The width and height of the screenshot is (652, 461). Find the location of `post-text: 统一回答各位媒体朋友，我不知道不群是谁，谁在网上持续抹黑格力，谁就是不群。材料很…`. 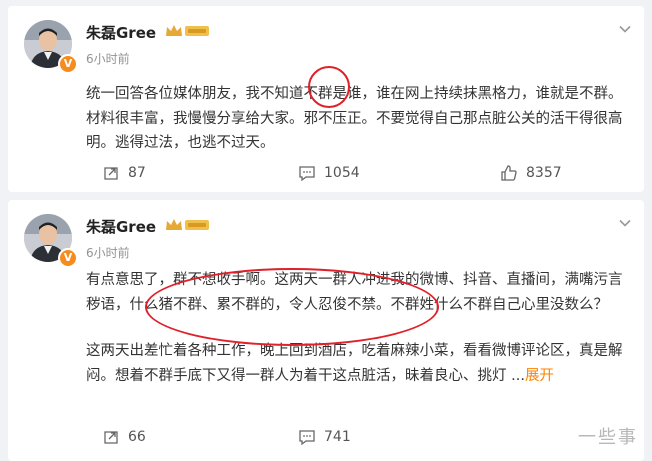

post-text: 统一回答各位媒体朋友，我不知道不群是谁，谁在网上持续抹黑格力，谁就是不群。材料很… is located at coordinates (356, 119).